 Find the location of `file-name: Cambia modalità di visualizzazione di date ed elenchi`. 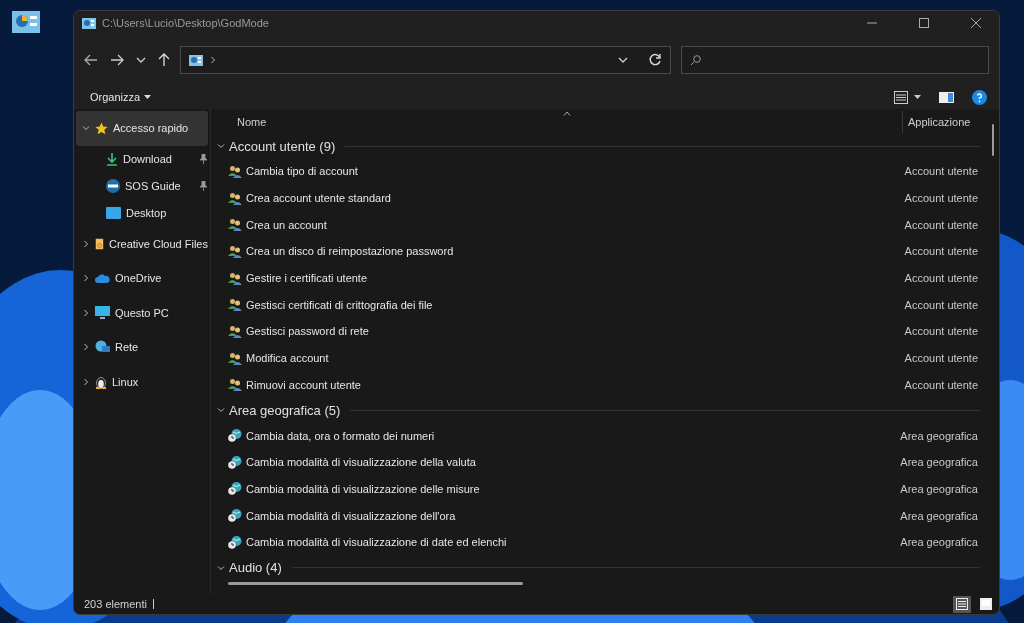

file-name: Cambia modalità di visualizzazione di date ed elenchi is located at coordinates (571, 542).